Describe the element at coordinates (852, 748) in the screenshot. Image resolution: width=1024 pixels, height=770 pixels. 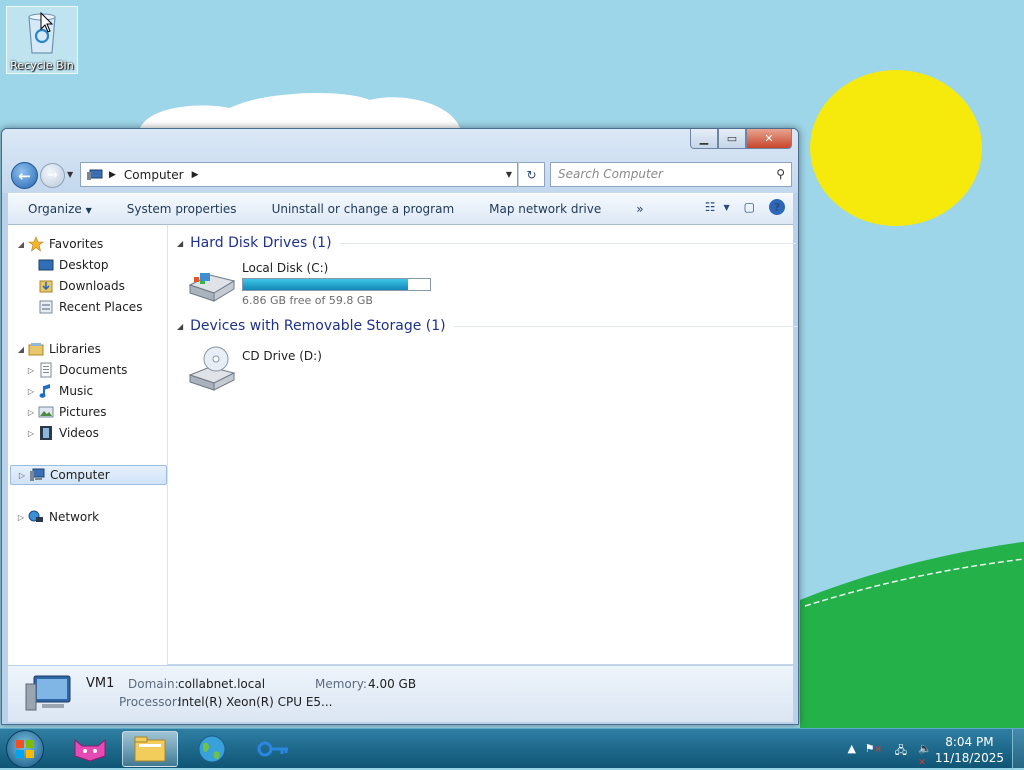
I see `show-hidden-icons-icon: ▲` at that location.